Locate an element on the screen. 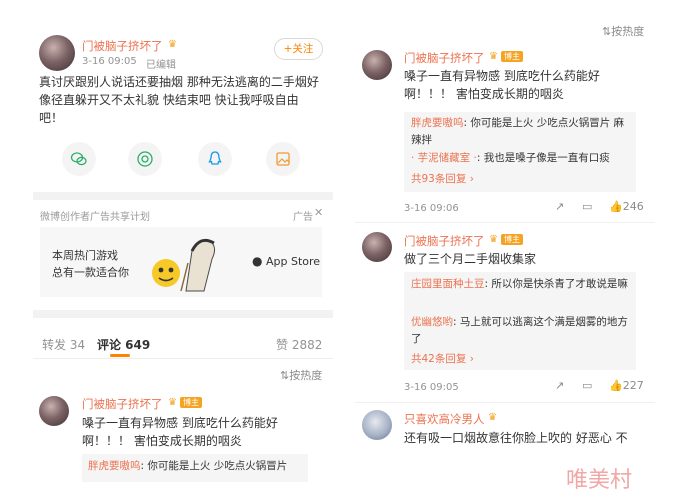 The height and width of the screenshot is (494, 690). reply-user: · 芋泥储藏室 · is located at coordinates (444, 158).